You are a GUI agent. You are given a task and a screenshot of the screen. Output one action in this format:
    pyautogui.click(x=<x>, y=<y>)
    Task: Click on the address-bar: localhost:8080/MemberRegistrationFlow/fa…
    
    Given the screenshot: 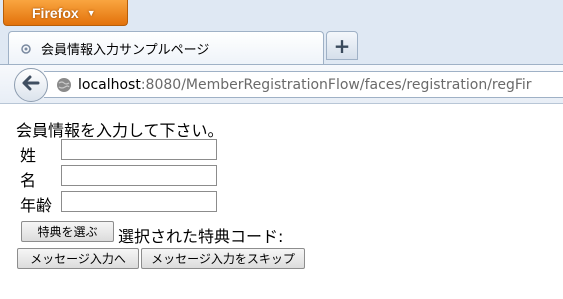 What is the action you would take?
    pyautogui.click(x=303, y=84)
    